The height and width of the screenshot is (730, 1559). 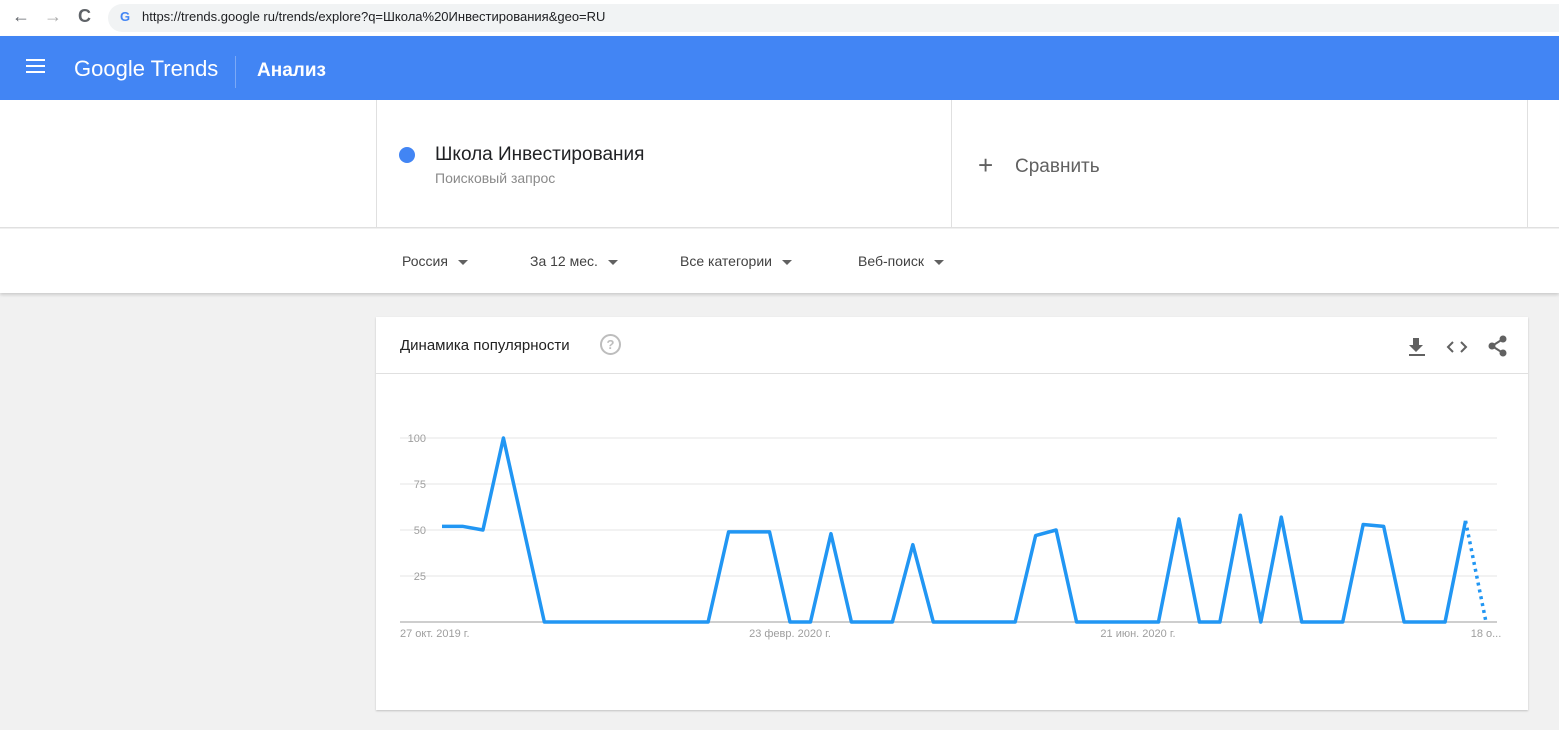 I want to click on y-tick-label: 75, so click(x=420, y=485).